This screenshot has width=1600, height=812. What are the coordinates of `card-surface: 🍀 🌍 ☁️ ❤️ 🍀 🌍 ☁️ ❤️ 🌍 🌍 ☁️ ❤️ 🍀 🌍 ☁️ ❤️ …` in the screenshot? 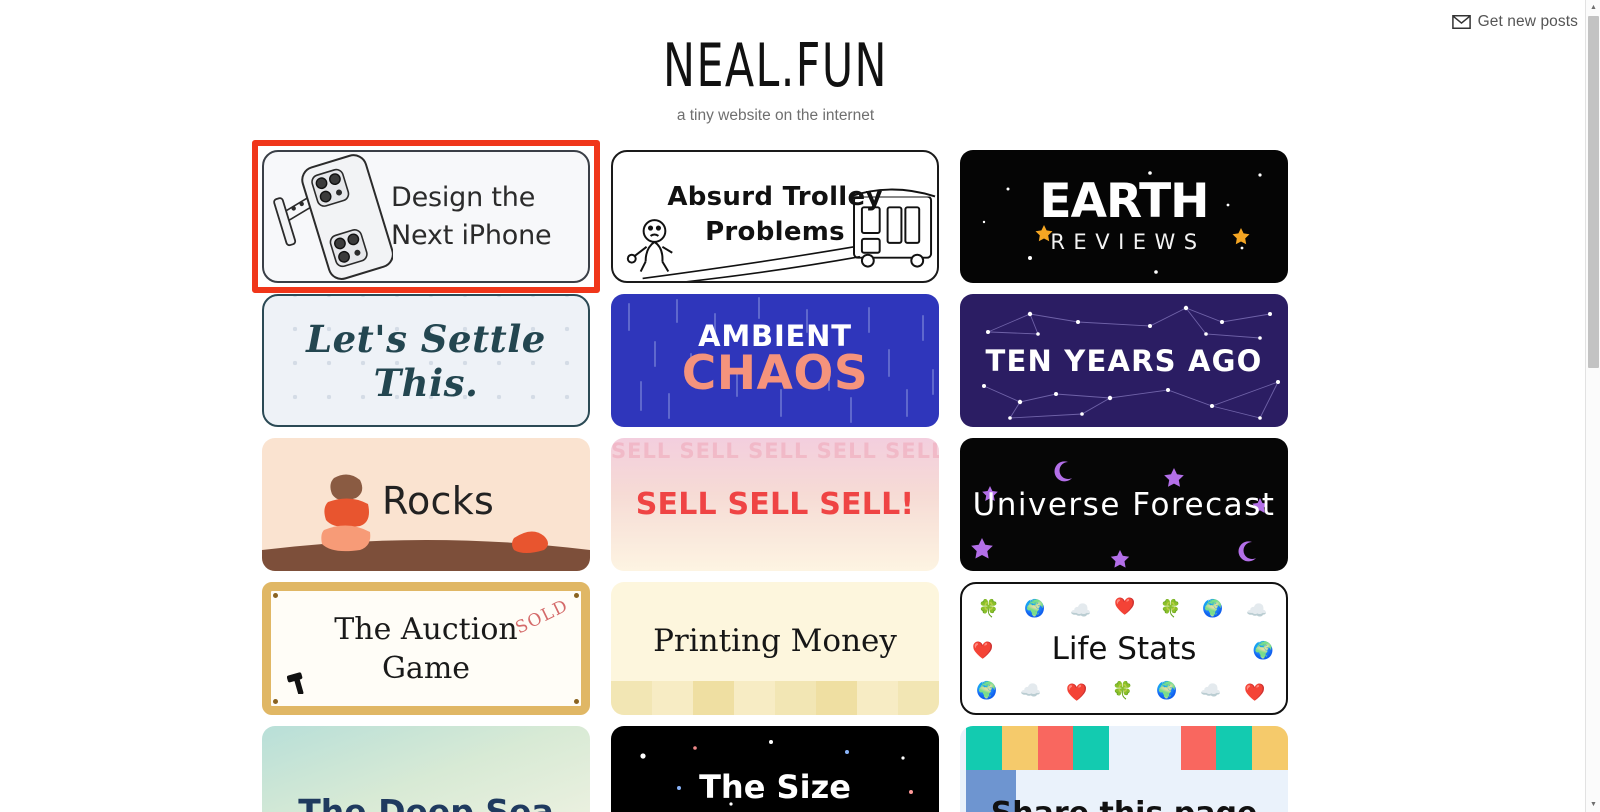 It's located at (1124, 648).